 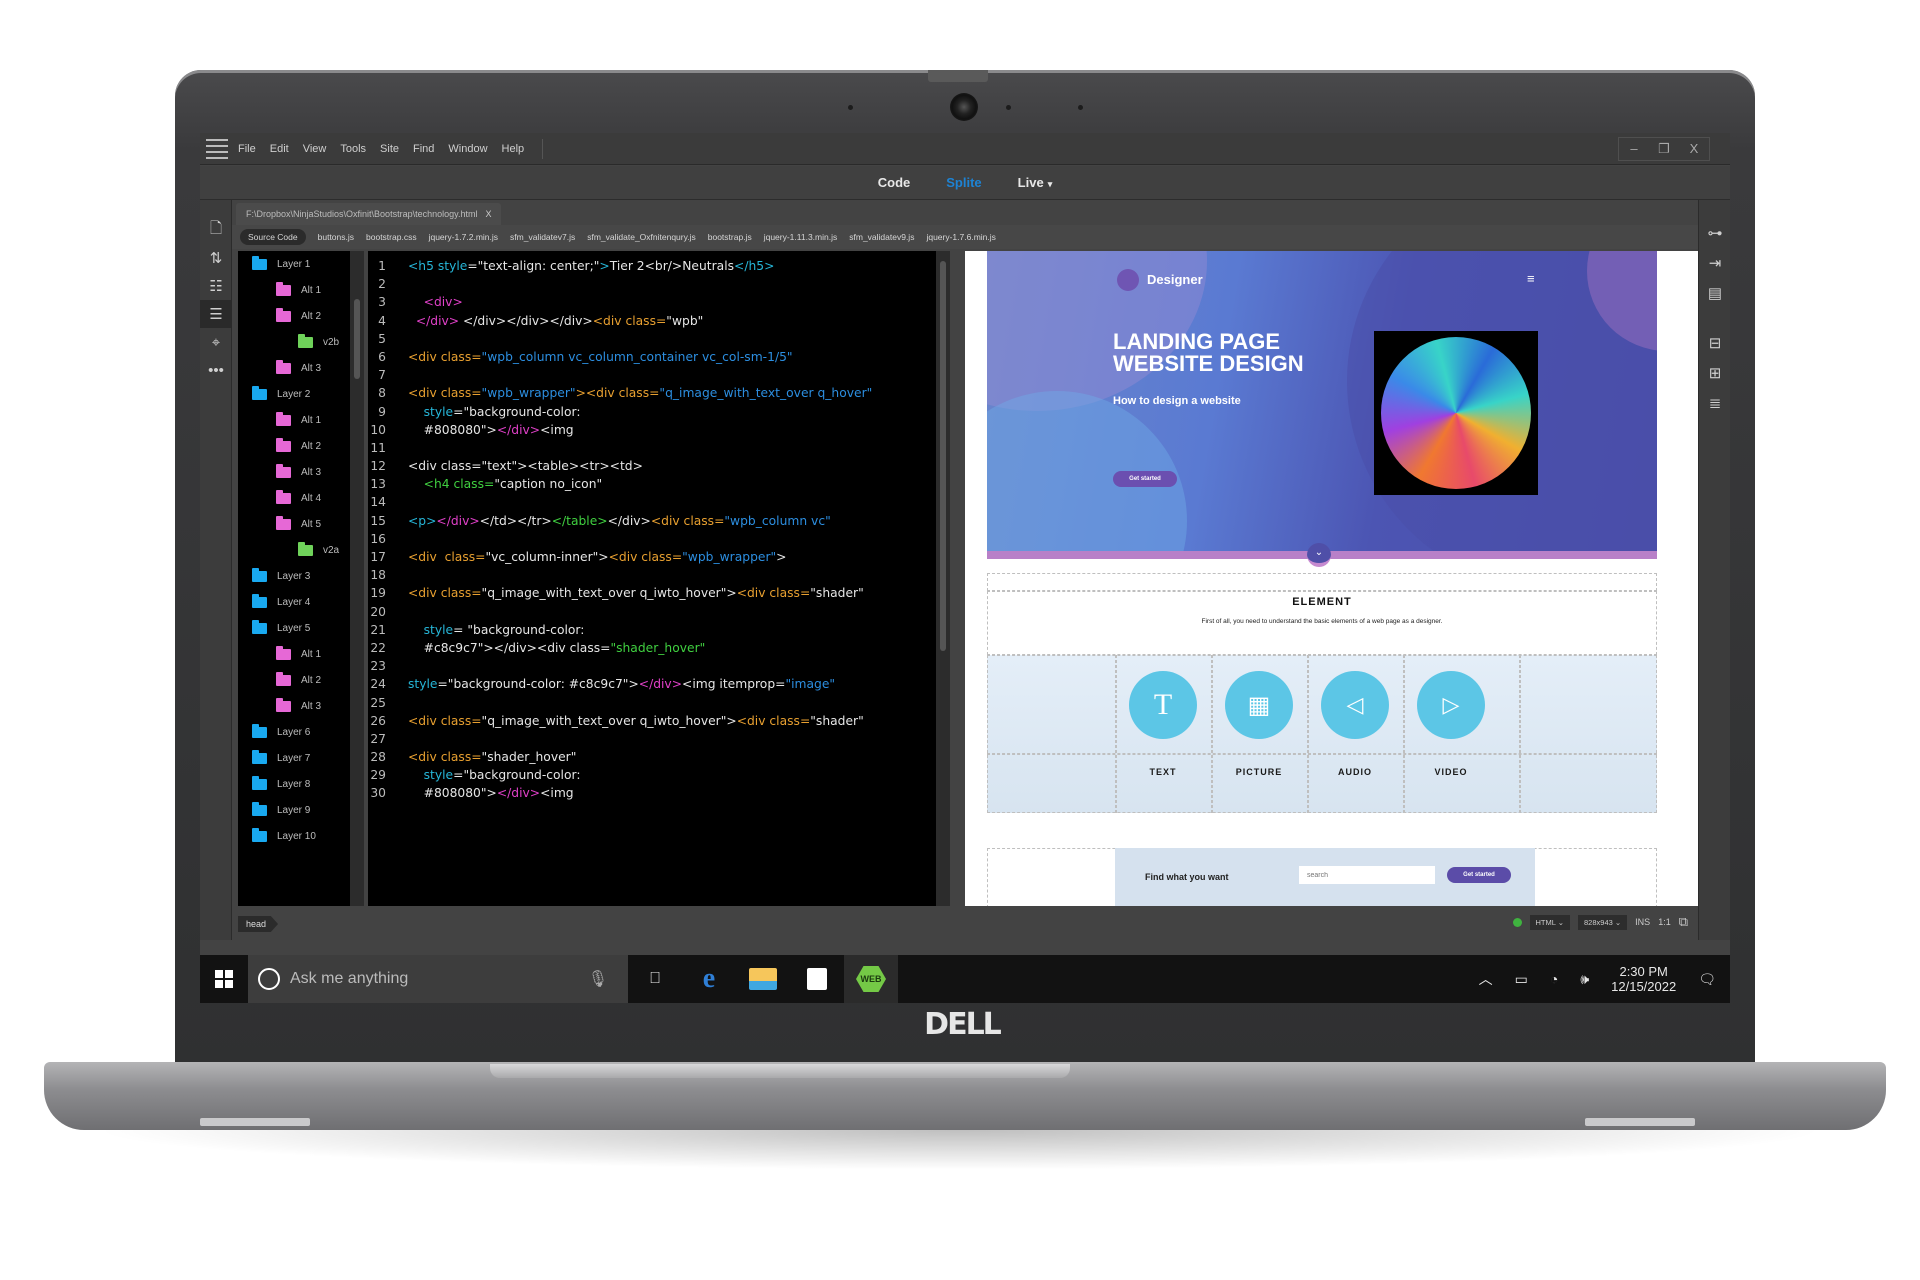 What do you see at coordinates (1603, 922) in the screenshot?
I see `dimensions-select: 828x943 ⌄` at bounding box center [1603, 922].